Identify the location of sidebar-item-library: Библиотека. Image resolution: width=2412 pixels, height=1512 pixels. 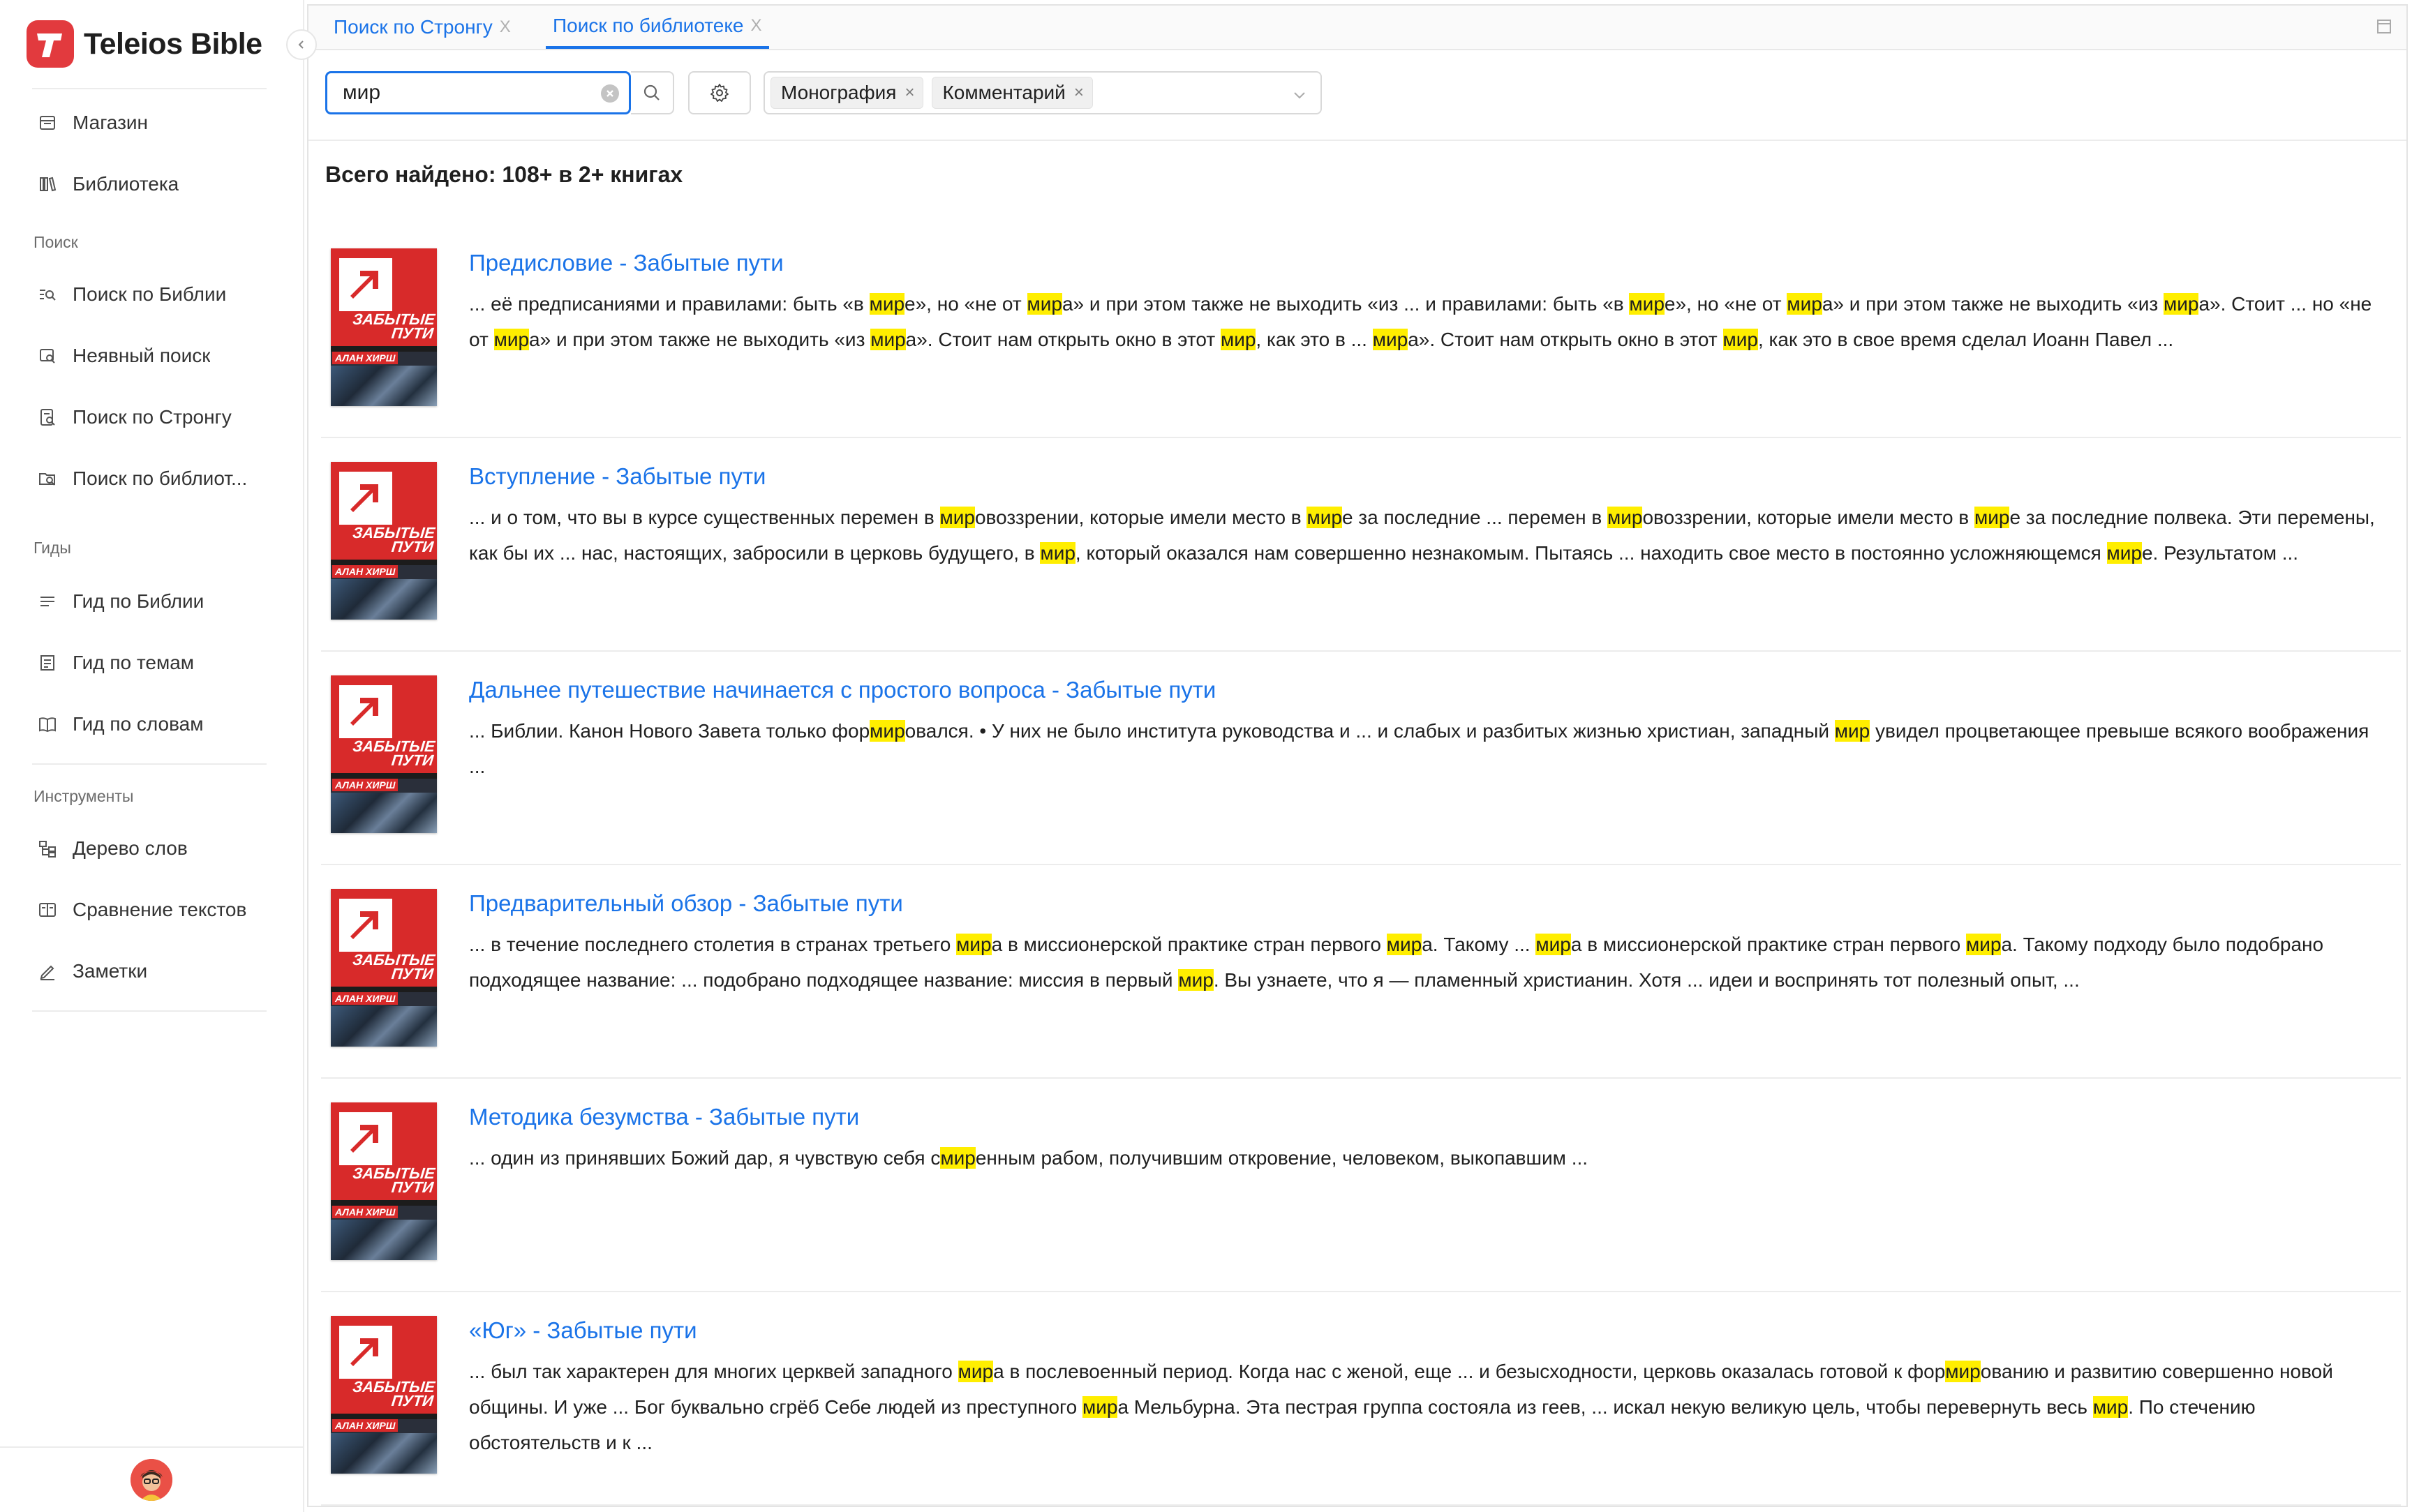
(155, 184).